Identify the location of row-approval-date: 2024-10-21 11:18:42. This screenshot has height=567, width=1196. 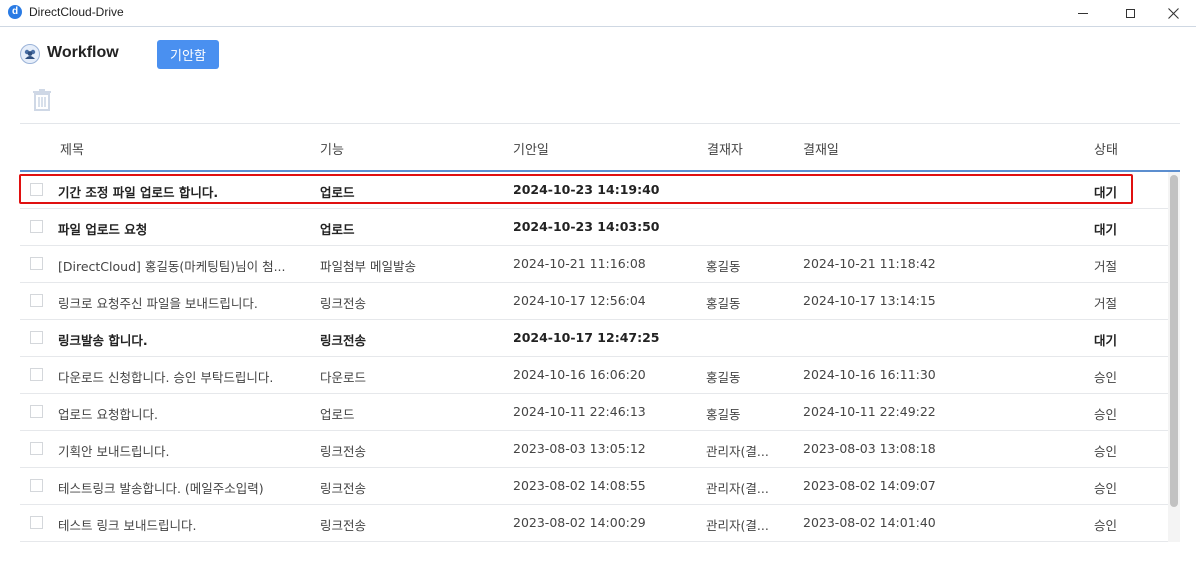
(869, 263).